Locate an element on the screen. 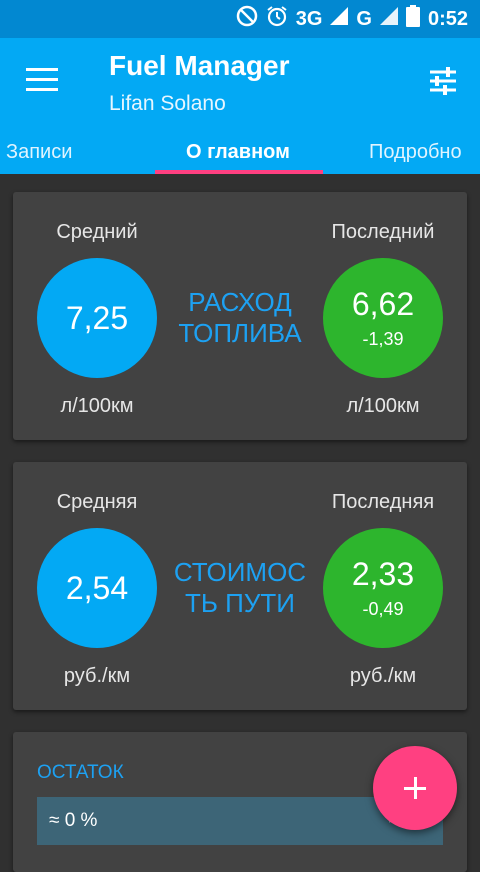  plus-icon-vertical is located at coordinates (415, 788).